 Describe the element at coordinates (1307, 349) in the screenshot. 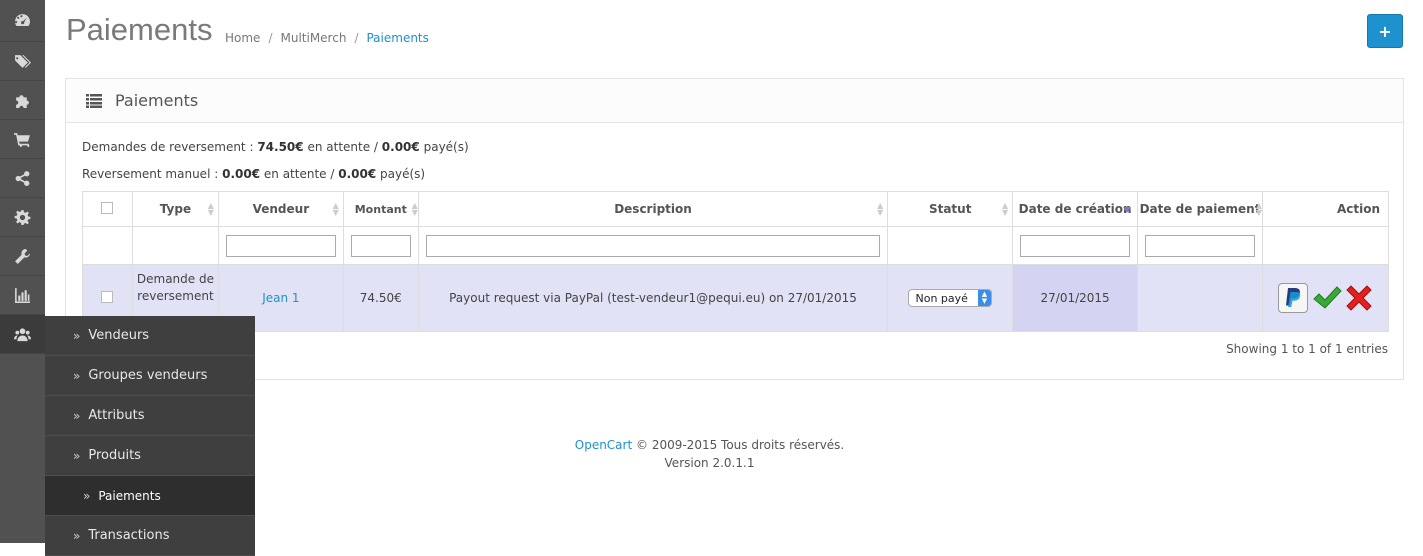

I see `pagination-info: Showing 1 to 1 of 1 entries` at that location.